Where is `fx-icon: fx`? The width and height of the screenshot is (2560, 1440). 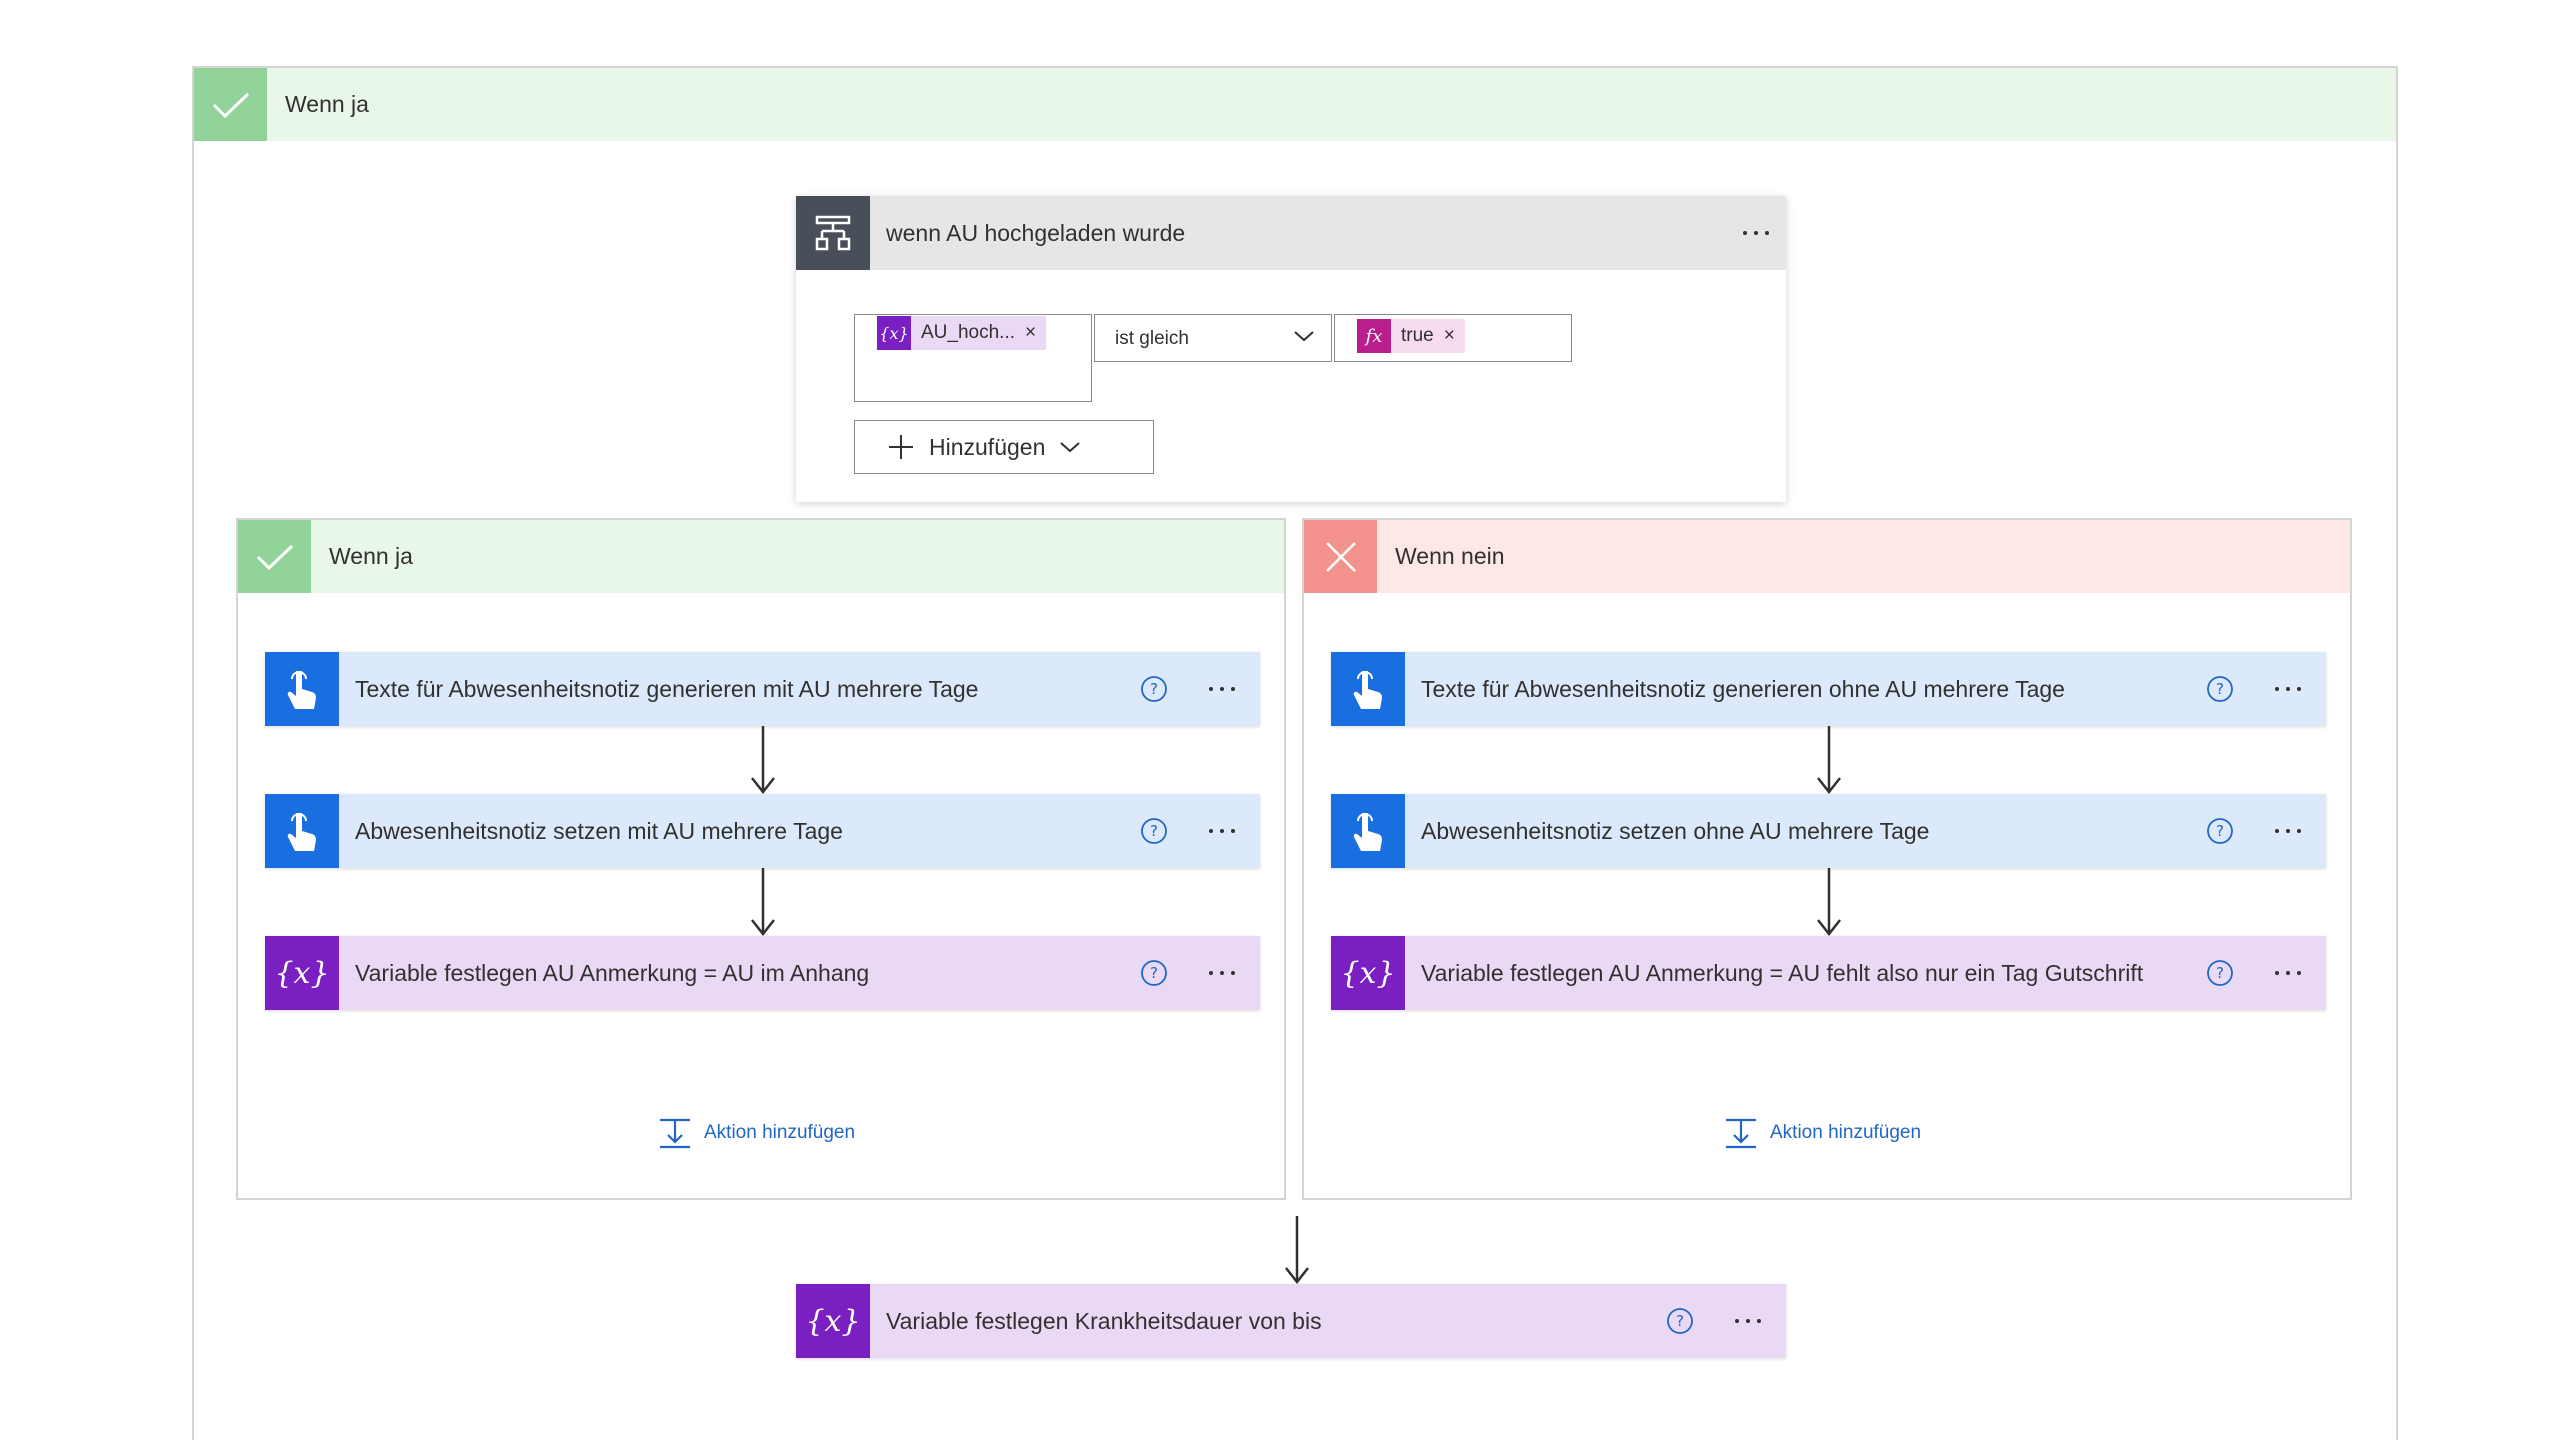
fx-icon: fx is located at coordinates (1374, 336).